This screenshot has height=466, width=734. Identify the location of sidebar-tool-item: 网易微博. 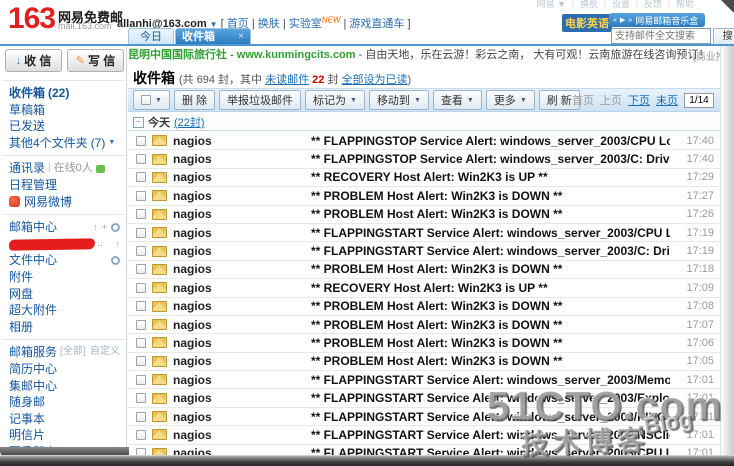
(63, 202).